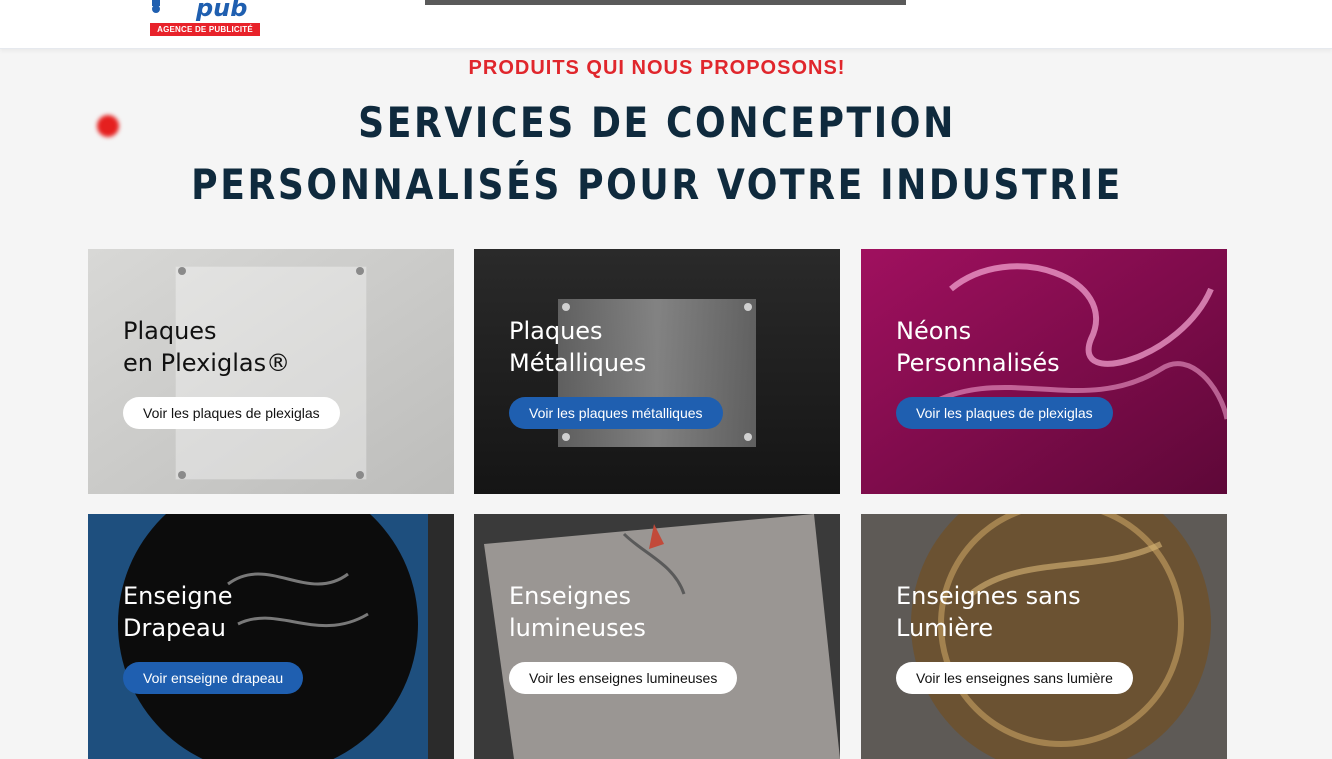 The height and width of the screenshot is (759, 1332). I want to click on card-title: Enseignes lumineuses, so click(577, 612).